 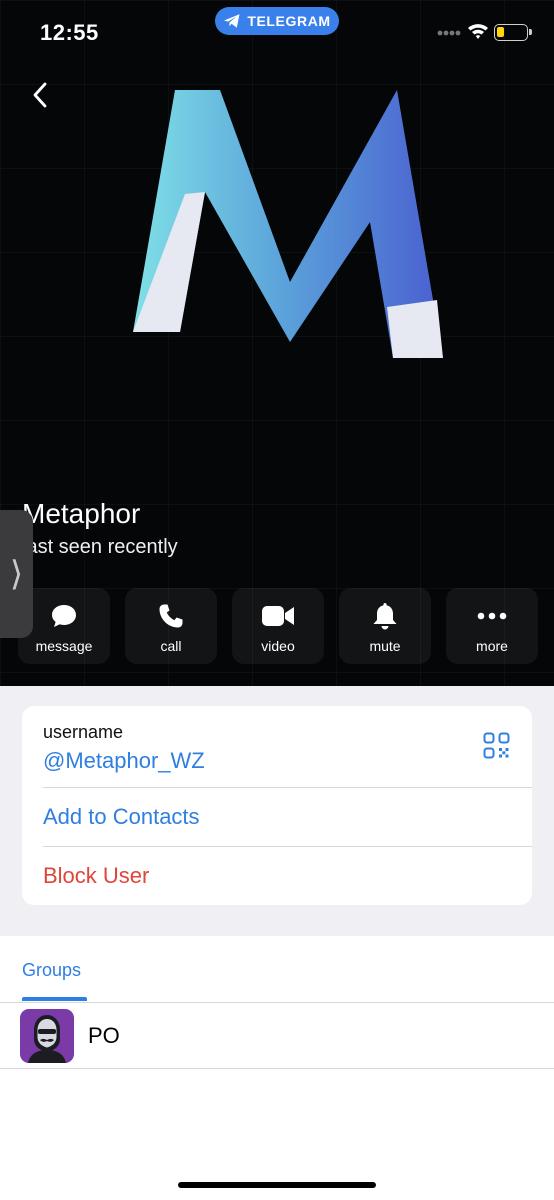 I want to click on status-bar: 12:55 TELEGRAM, so click(x=277, y=33).